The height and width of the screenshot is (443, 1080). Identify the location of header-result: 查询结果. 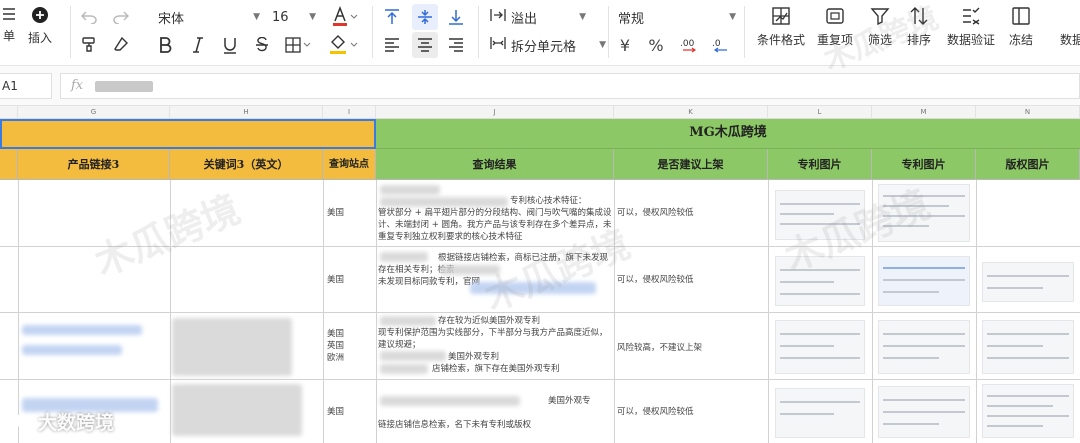
(495, 164).